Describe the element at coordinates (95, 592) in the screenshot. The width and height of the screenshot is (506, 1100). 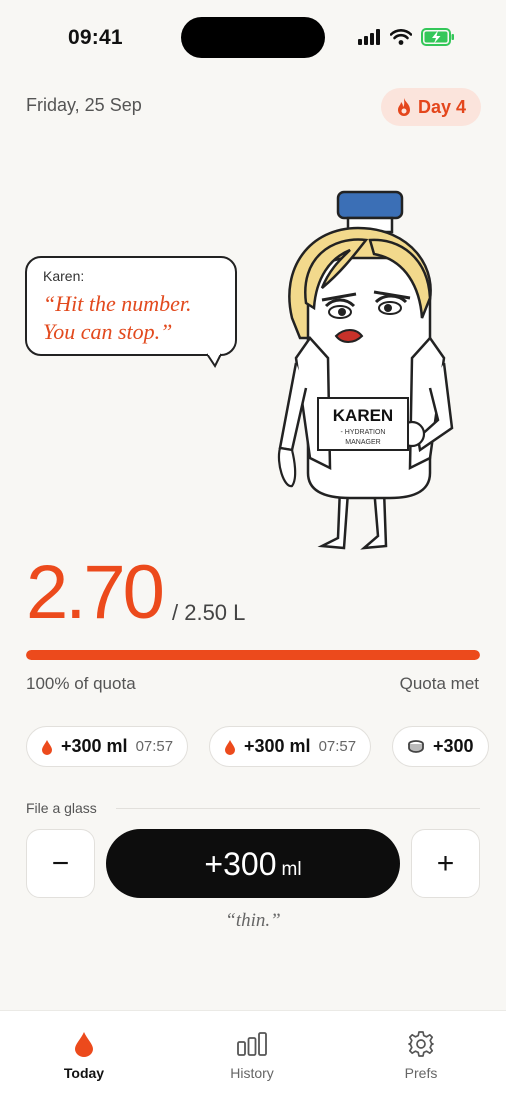
I see `intake-amount: 2.70` at that location.